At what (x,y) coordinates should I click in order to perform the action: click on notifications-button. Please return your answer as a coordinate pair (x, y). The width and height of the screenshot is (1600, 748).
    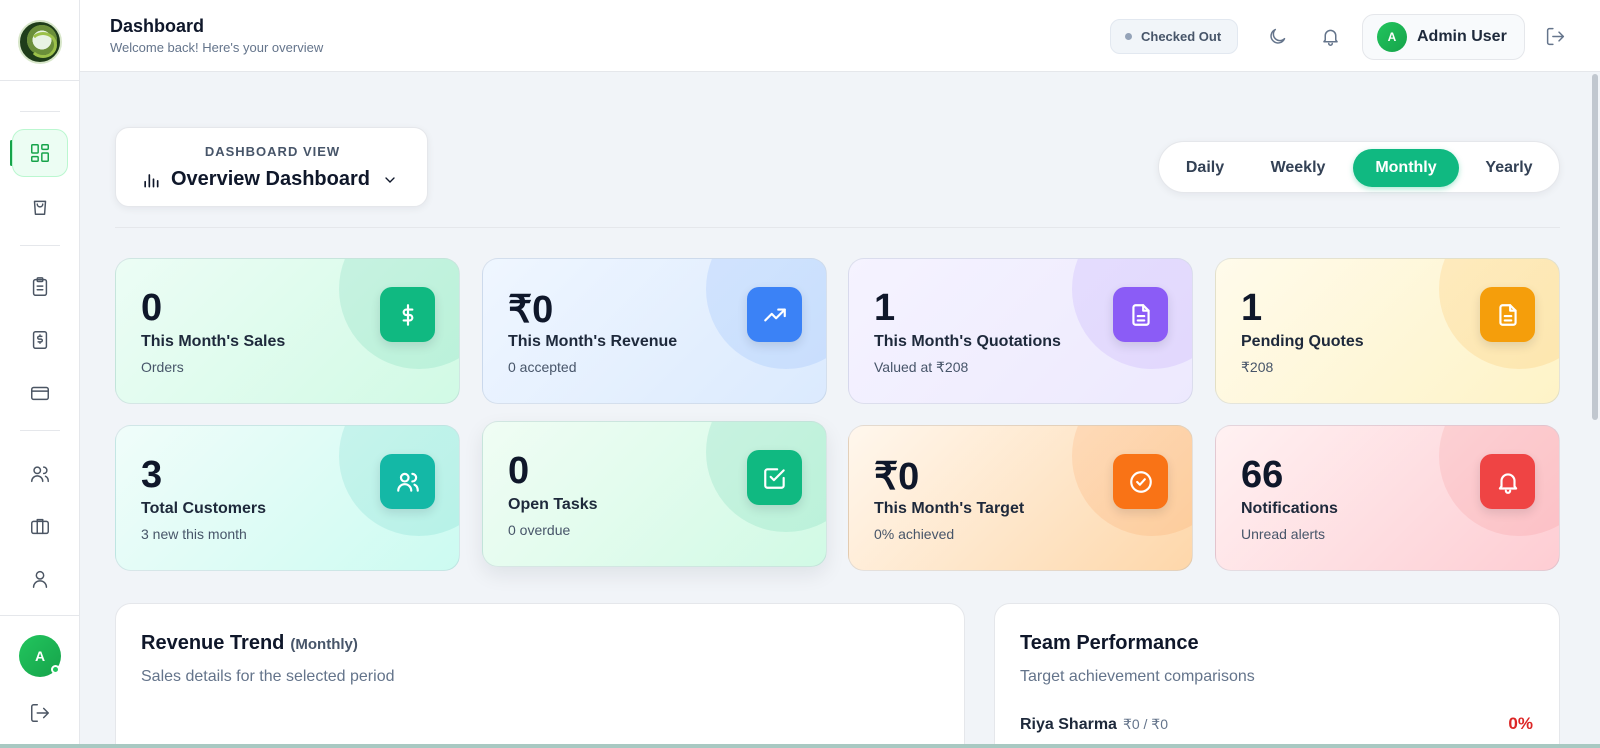
    Looking at the image, I should click on (1330, 36).